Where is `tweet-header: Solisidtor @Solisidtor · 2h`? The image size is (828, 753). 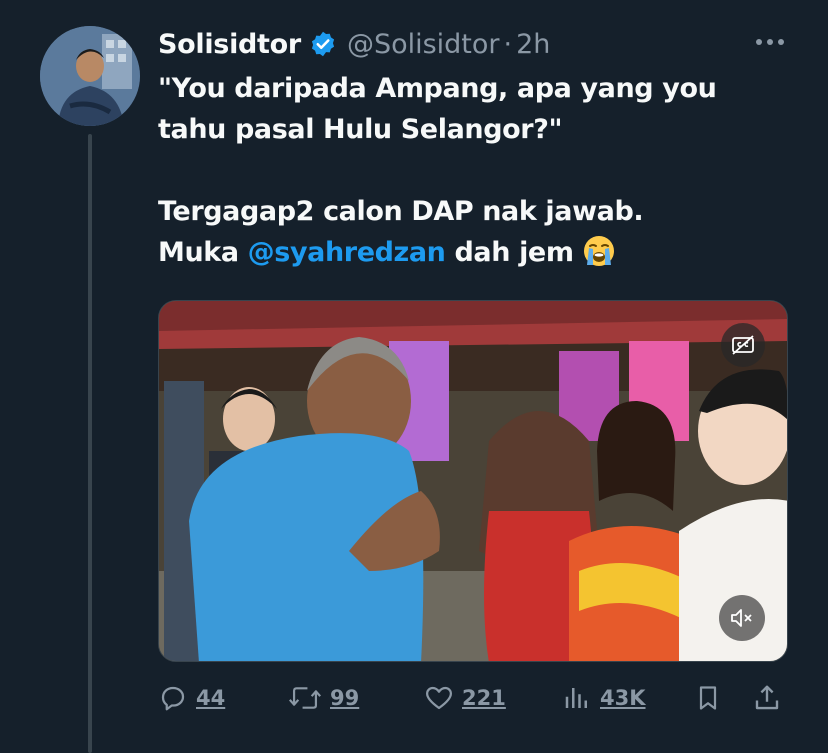 tweet-header: Solisidtor @Solisidtor · 2h is located at coordinates (354, 44).